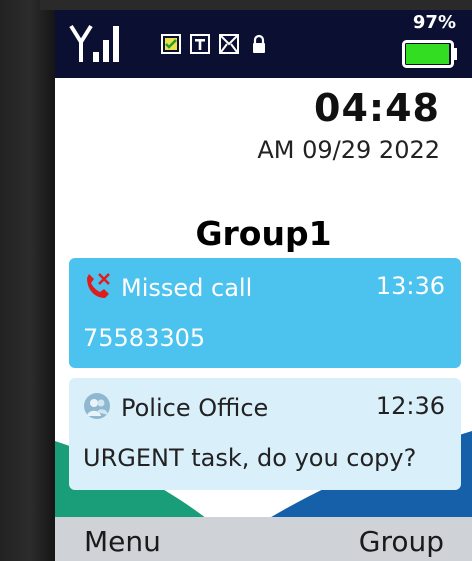 The image size is (472, 561). I want to click on notification-body: URGENT task, do you copy?, so click(250, 458).